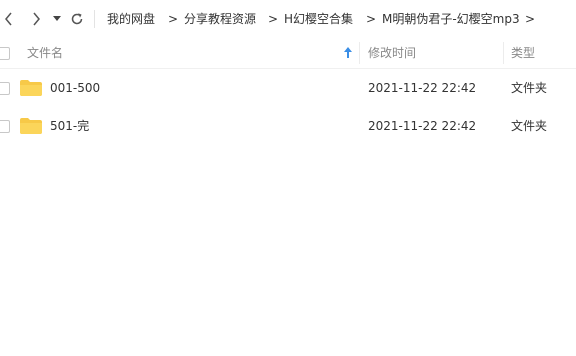 This screenshot has width=576, height=356. I want to click on chevron-left-icon, so click(8, 19).